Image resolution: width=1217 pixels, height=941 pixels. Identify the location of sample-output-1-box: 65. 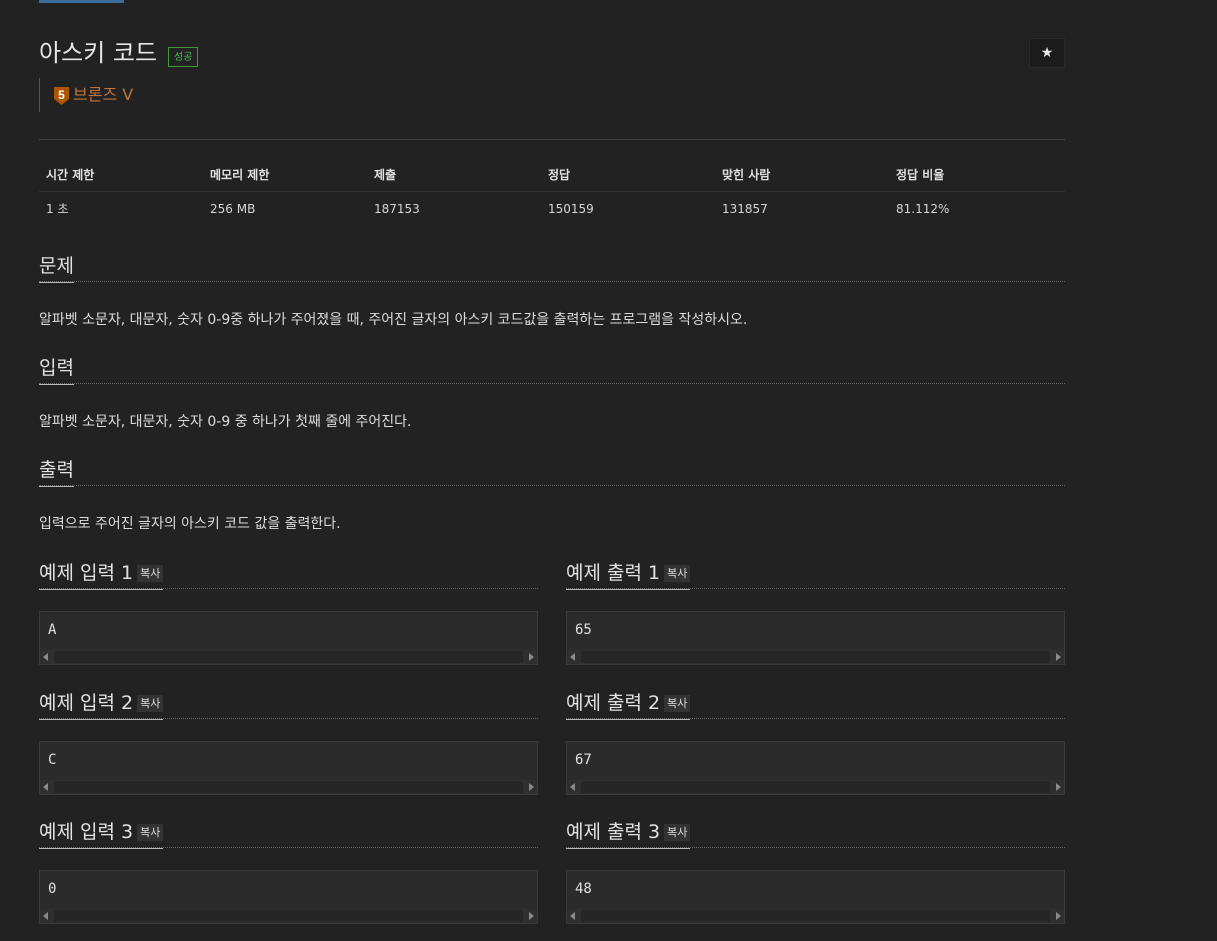
(815, 638).